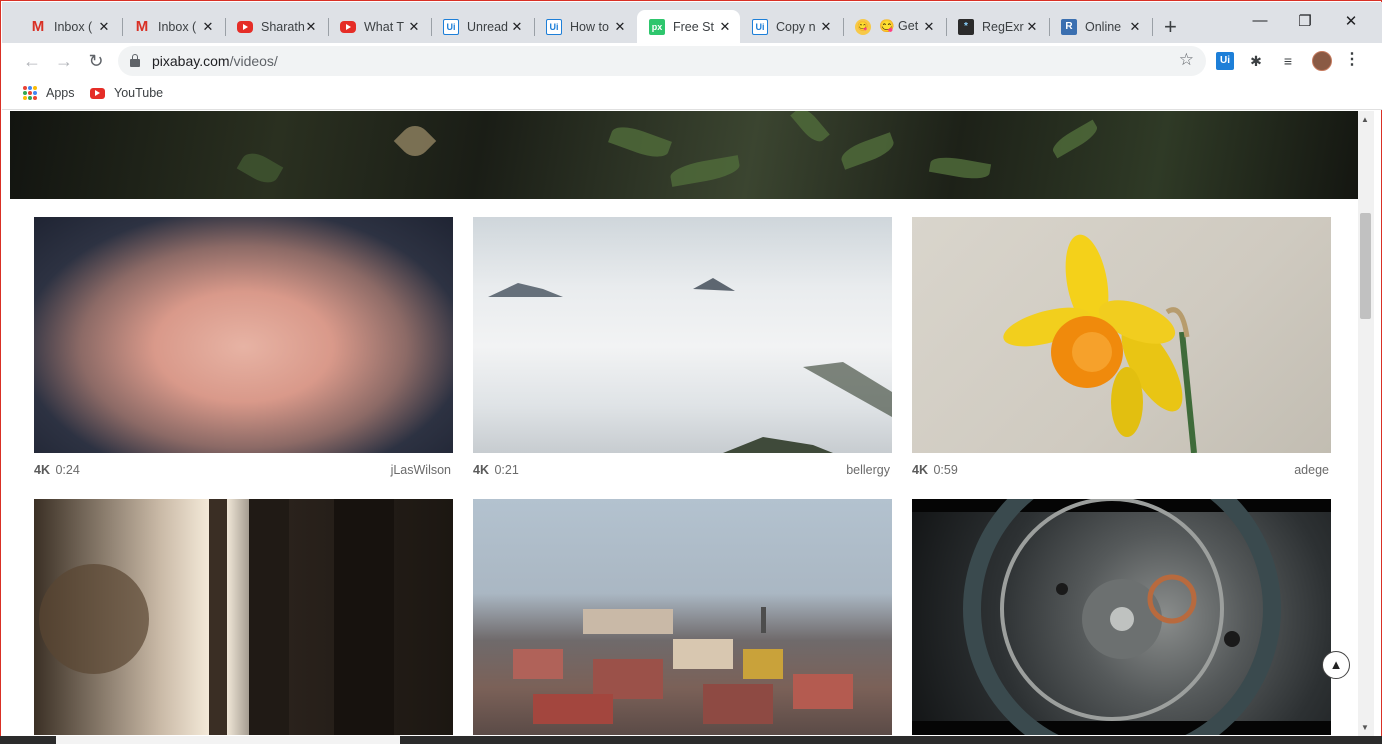 The image size is (1382, 744). What do you see at coordinates (253, 61) in the screenshot?
I see `url-path: /videos/` at bounding box center [253, 61].